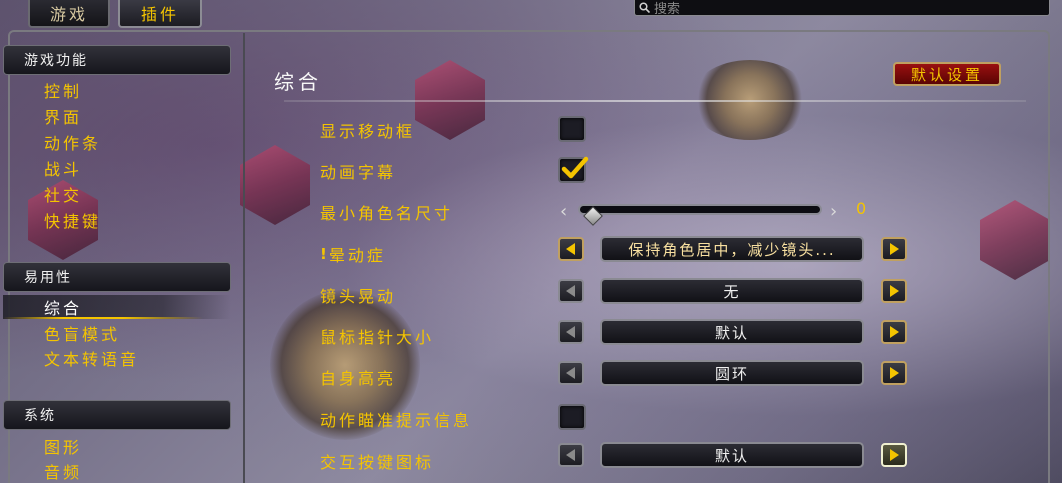  What do you see at coordinates (298, 82) in the screenshot?
I see `page-title: 综合` at bounding box center [298, 82].